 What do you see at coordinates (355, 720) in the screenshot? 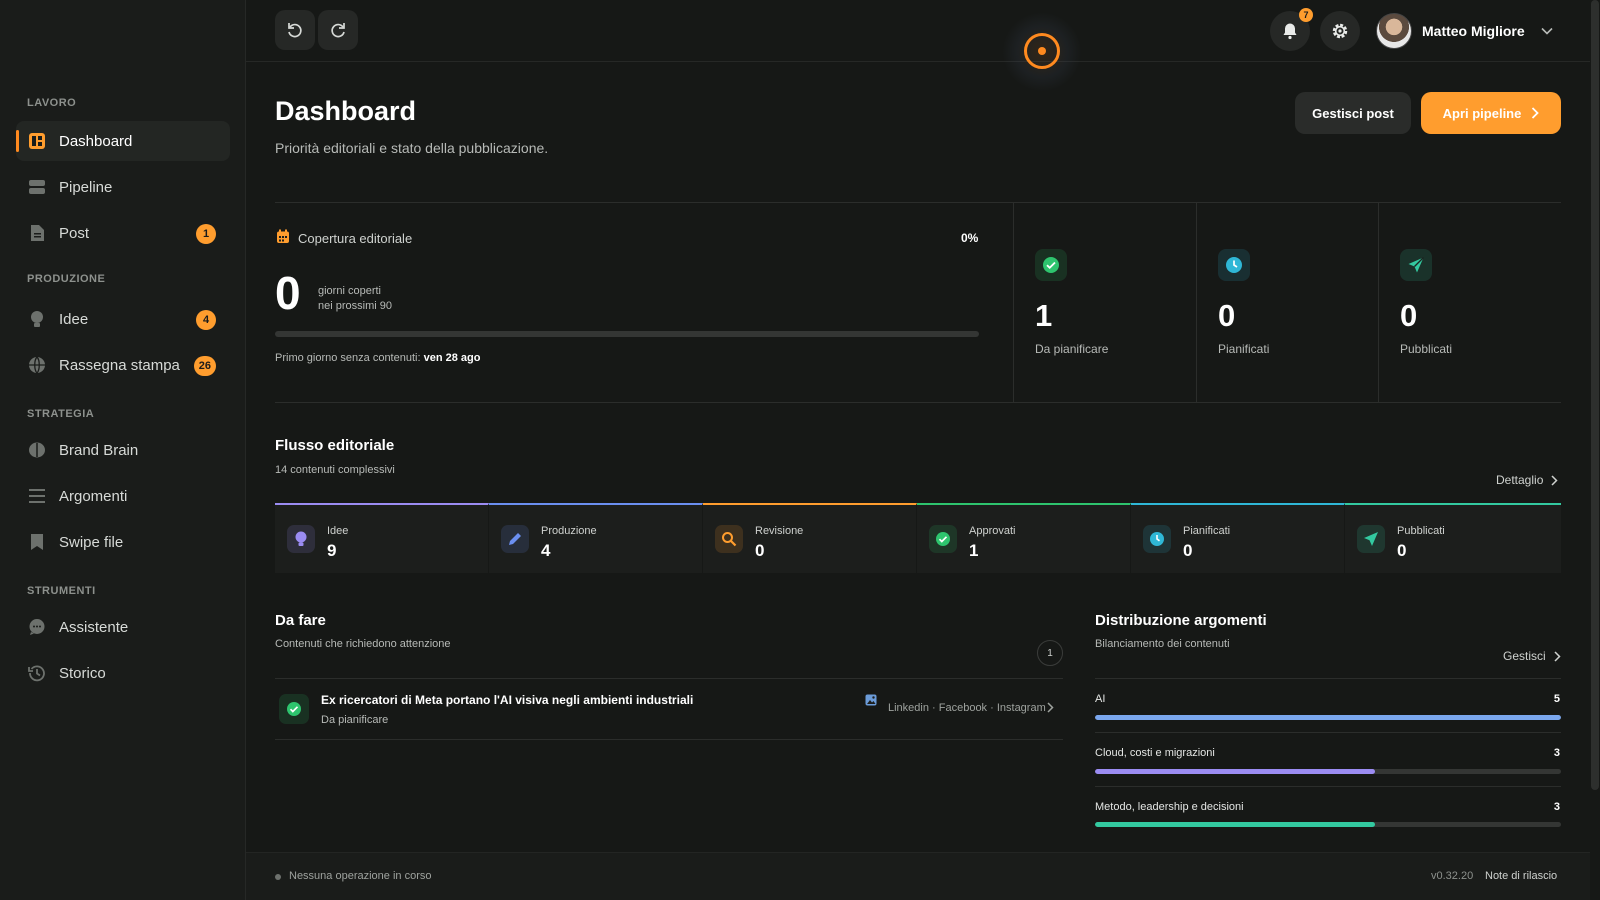
I see `todo-item-status: Da pianificare` at bounding box center [355, 720].